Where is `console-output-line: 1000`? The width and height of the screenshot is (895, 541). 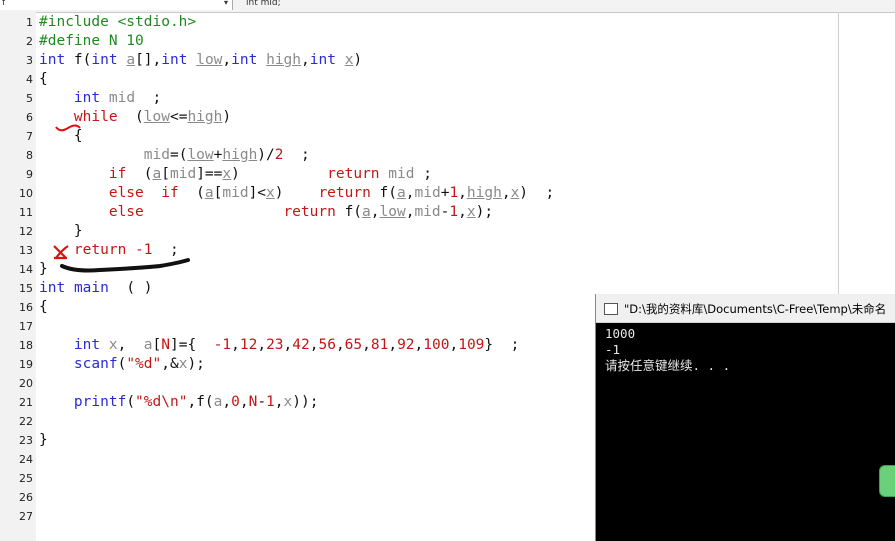 console-output-line: 1000 is located at coordinates (620, 333).